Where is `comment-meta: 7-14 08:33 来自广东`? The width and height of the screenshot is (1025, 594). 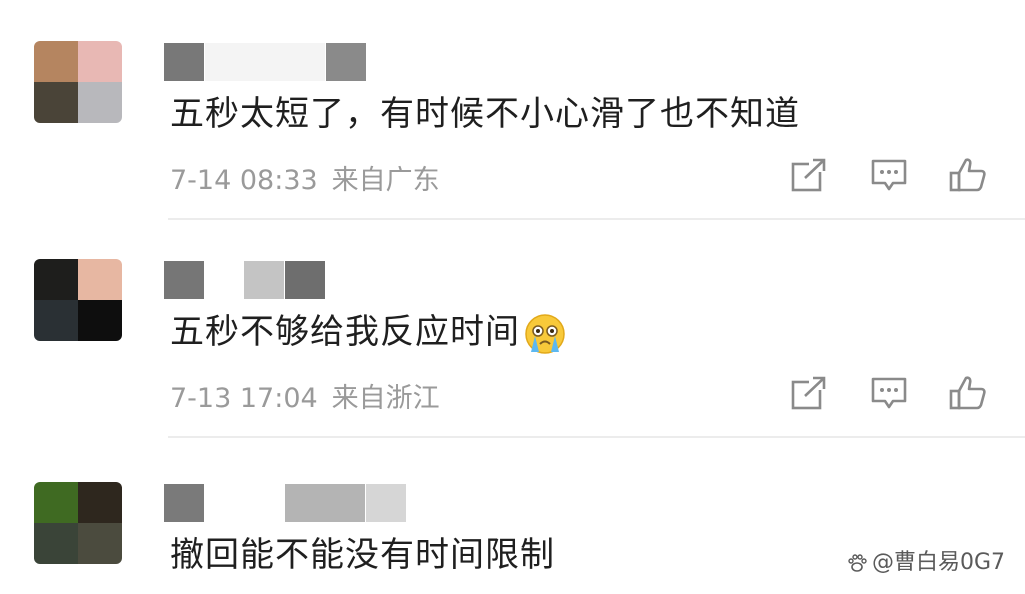 comment-meta: 7-14 08:33 来自广东 is located at coordinates (305, 177).